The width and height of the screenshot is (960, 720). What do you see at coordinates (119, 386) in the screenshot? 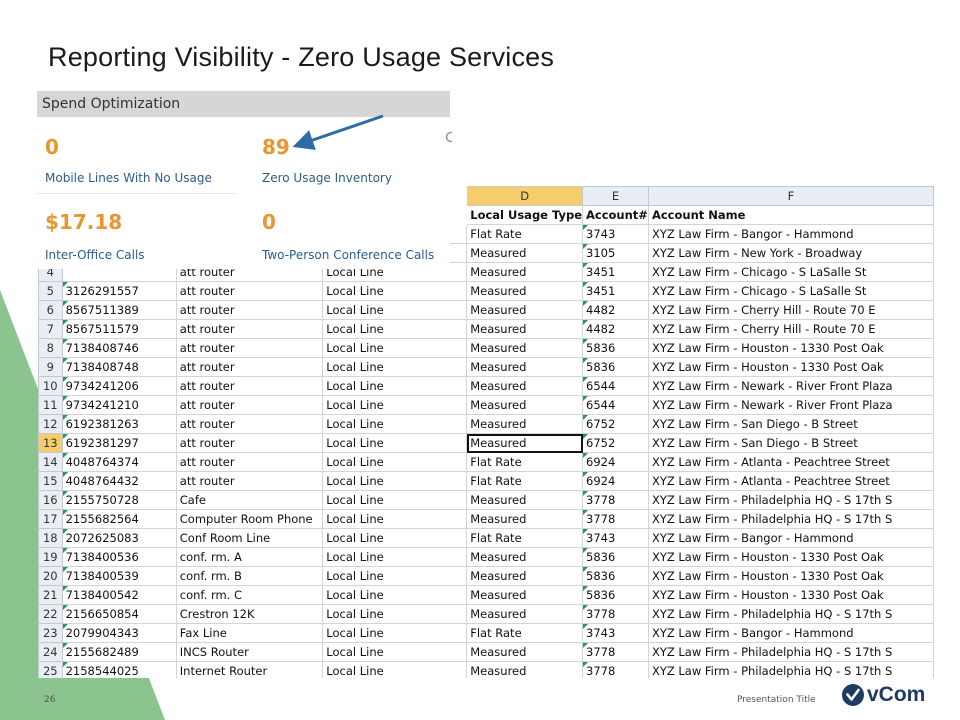
I see `cell-a: 9734241206` at bounding box center [119, 386].